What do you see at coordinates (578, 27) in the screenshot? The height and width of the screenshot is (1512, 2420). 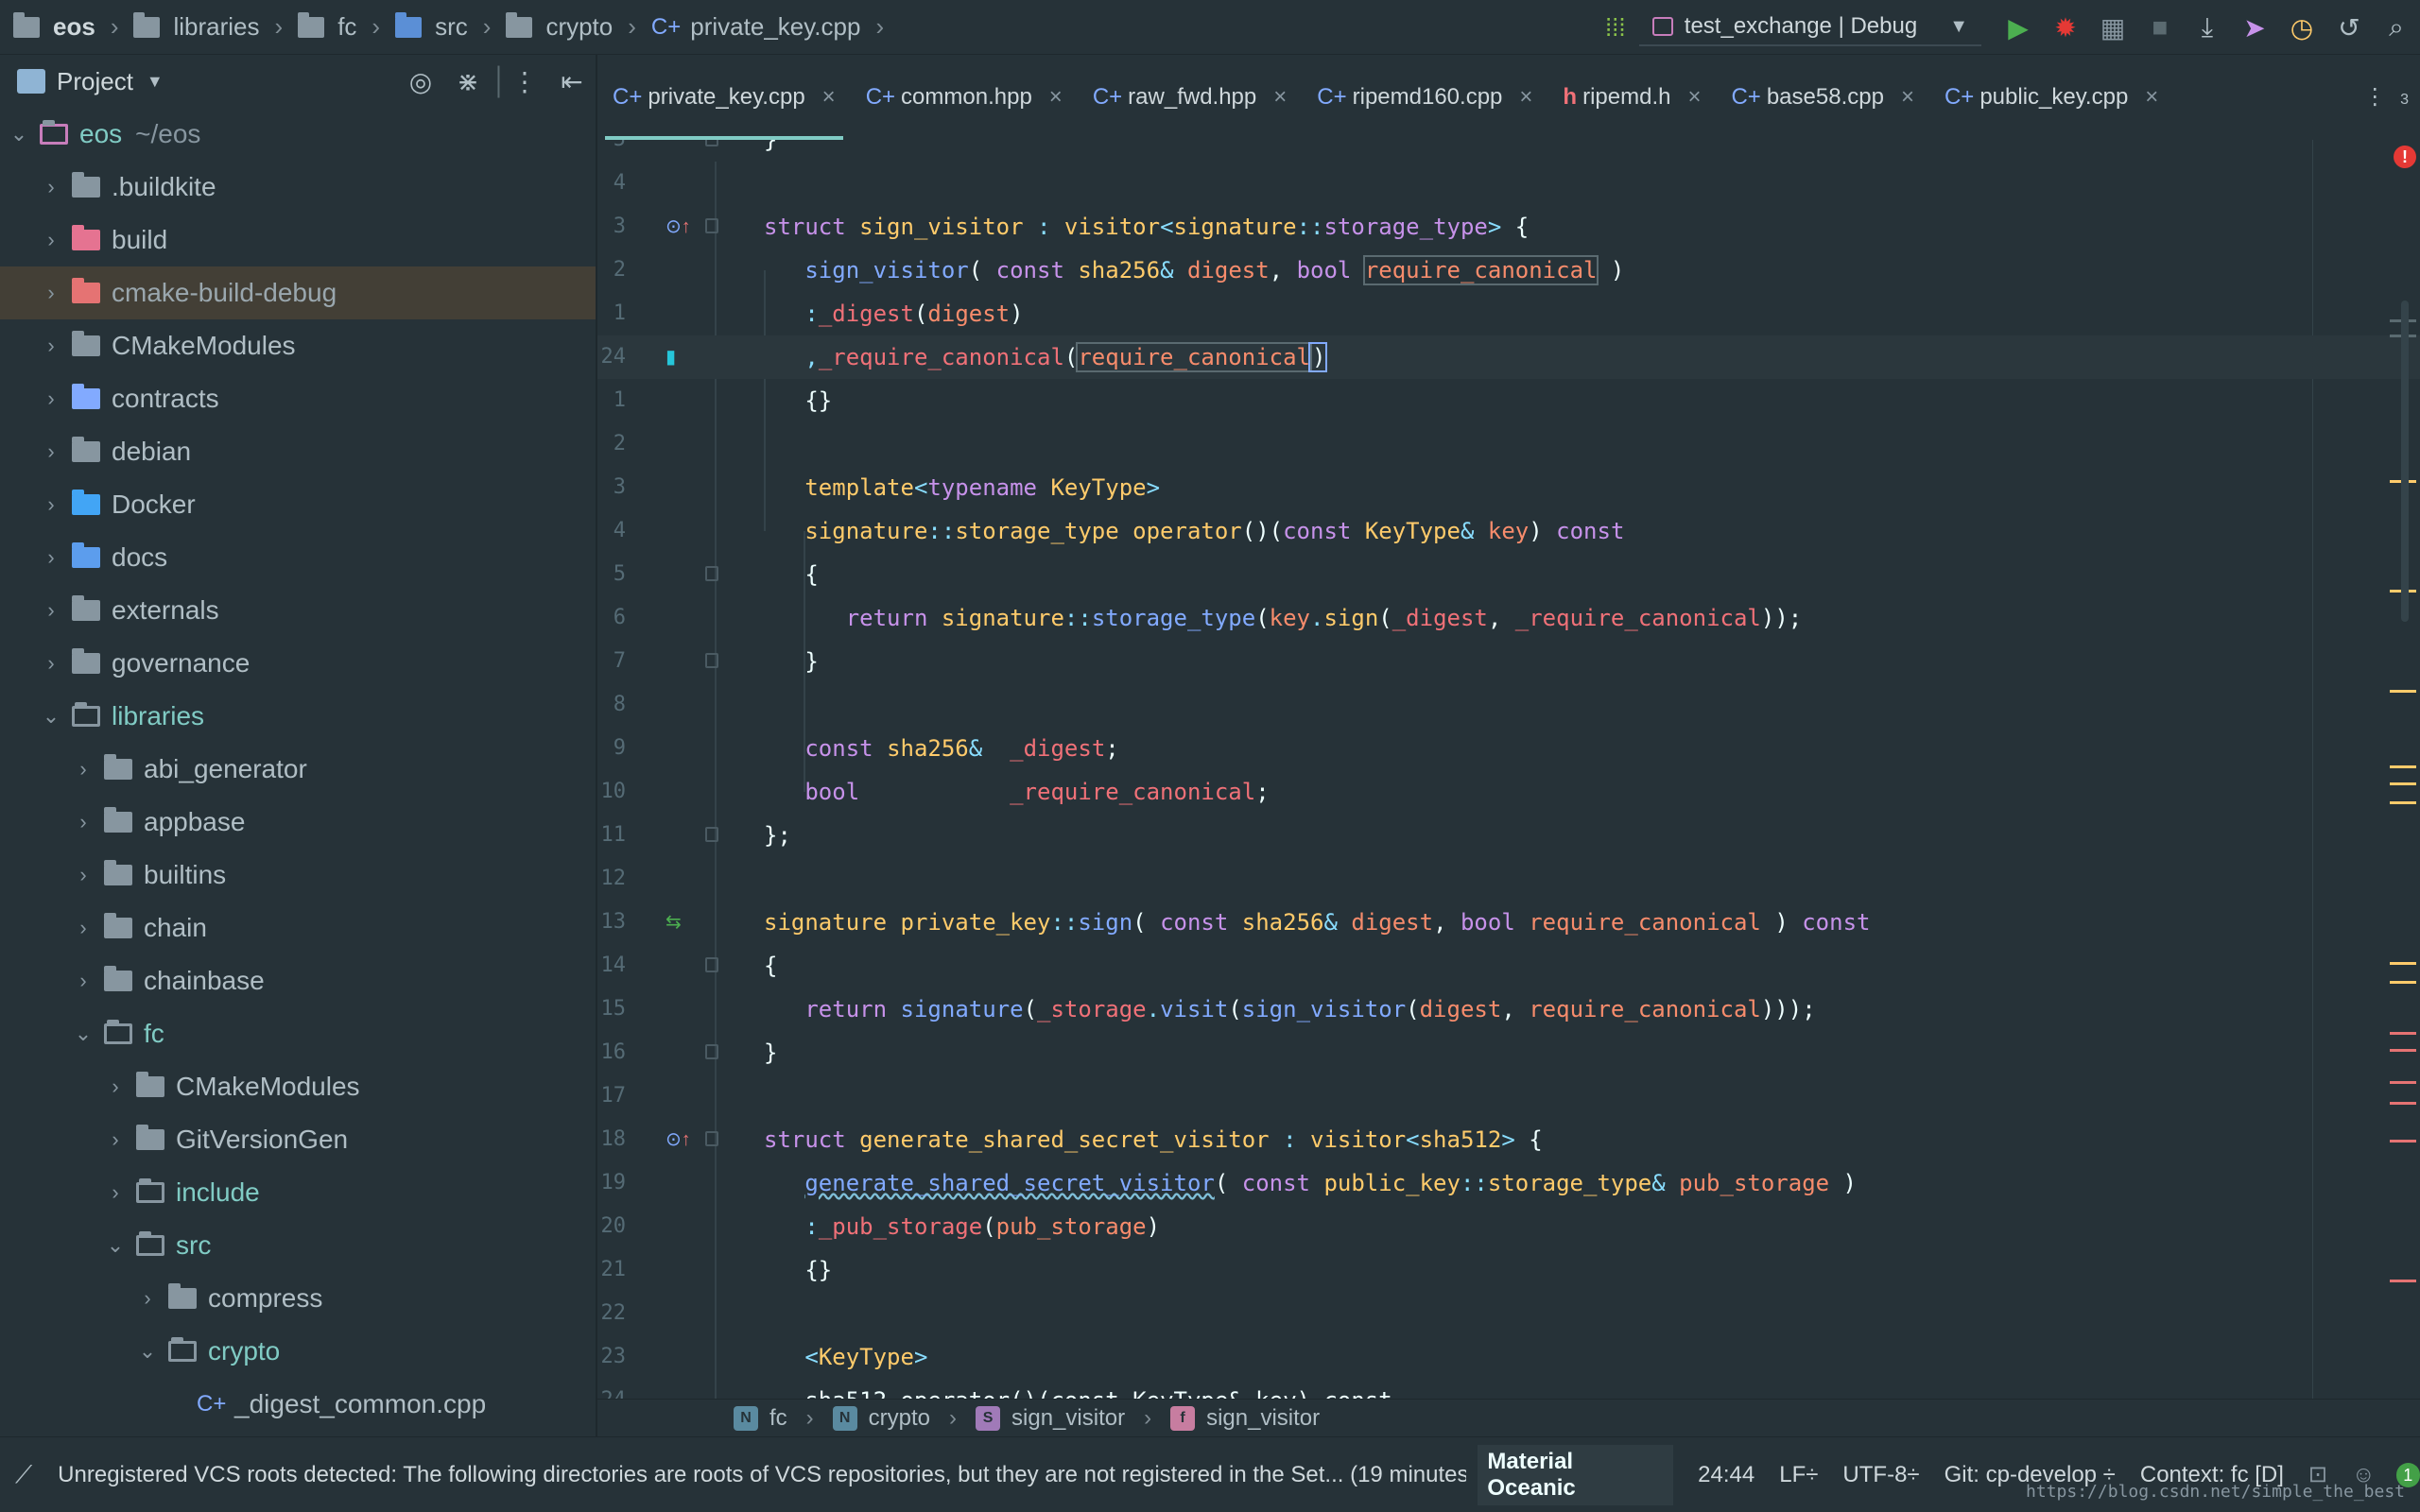 I see `breadcrumb-crypto: crypto ›` at bounding box center [578, 27].